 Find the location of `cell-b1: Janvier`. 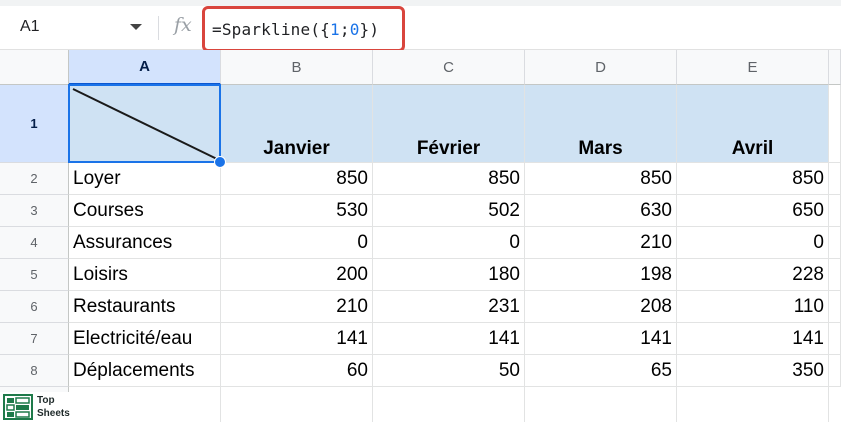

cell-b1: Janvier is located at coordinates (297, 124).